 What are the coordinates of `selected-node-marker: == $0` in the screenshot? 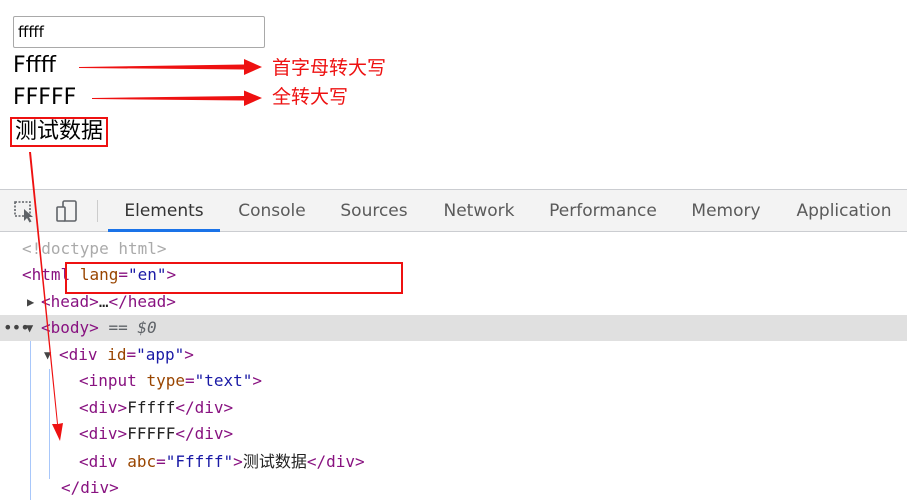 It's located at (132, 327).